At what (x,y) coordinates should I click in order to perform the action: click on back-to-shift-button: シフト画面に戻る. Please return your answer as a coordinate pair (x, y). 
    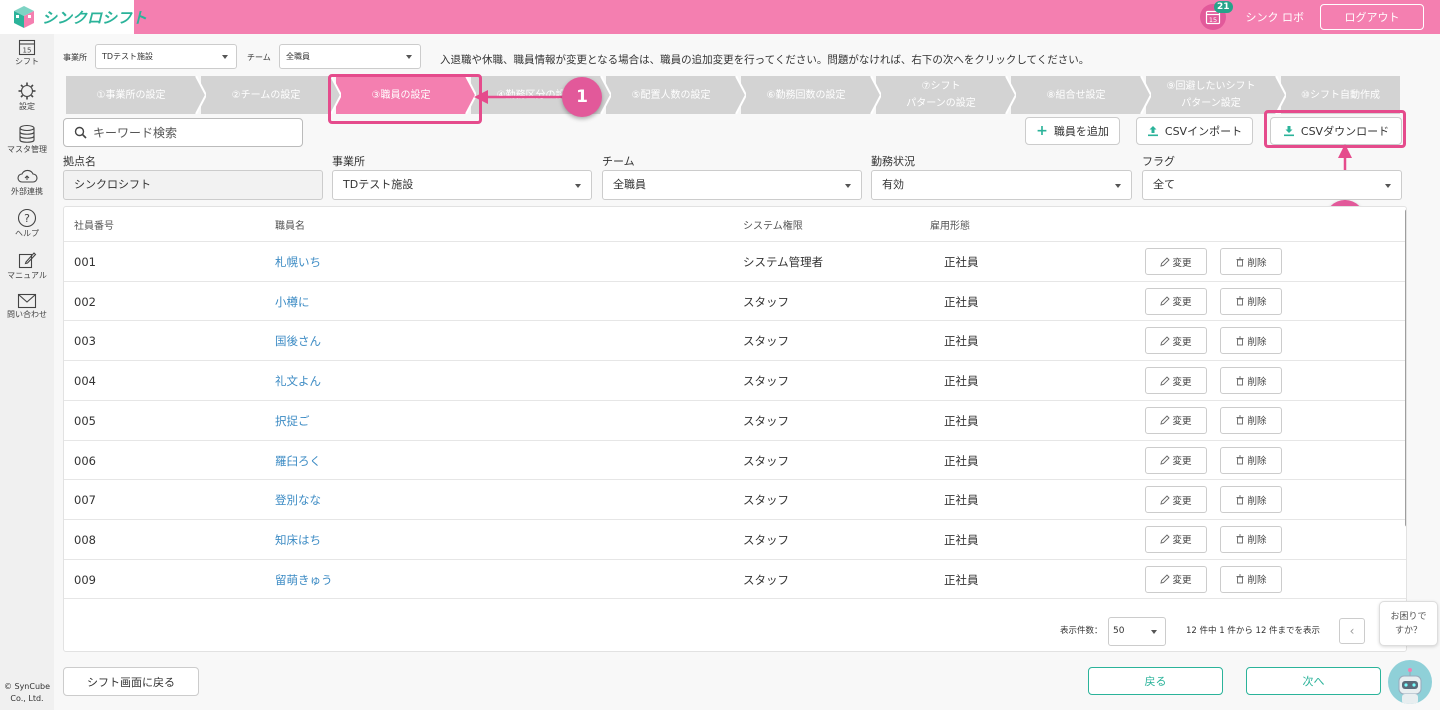
    Looking at the image, I should click on (131, 681).